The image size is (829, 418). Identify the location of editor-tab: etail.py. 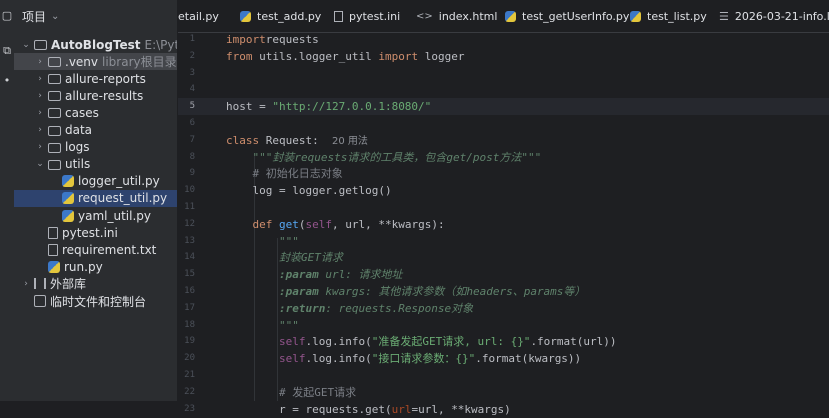
(198, 16).